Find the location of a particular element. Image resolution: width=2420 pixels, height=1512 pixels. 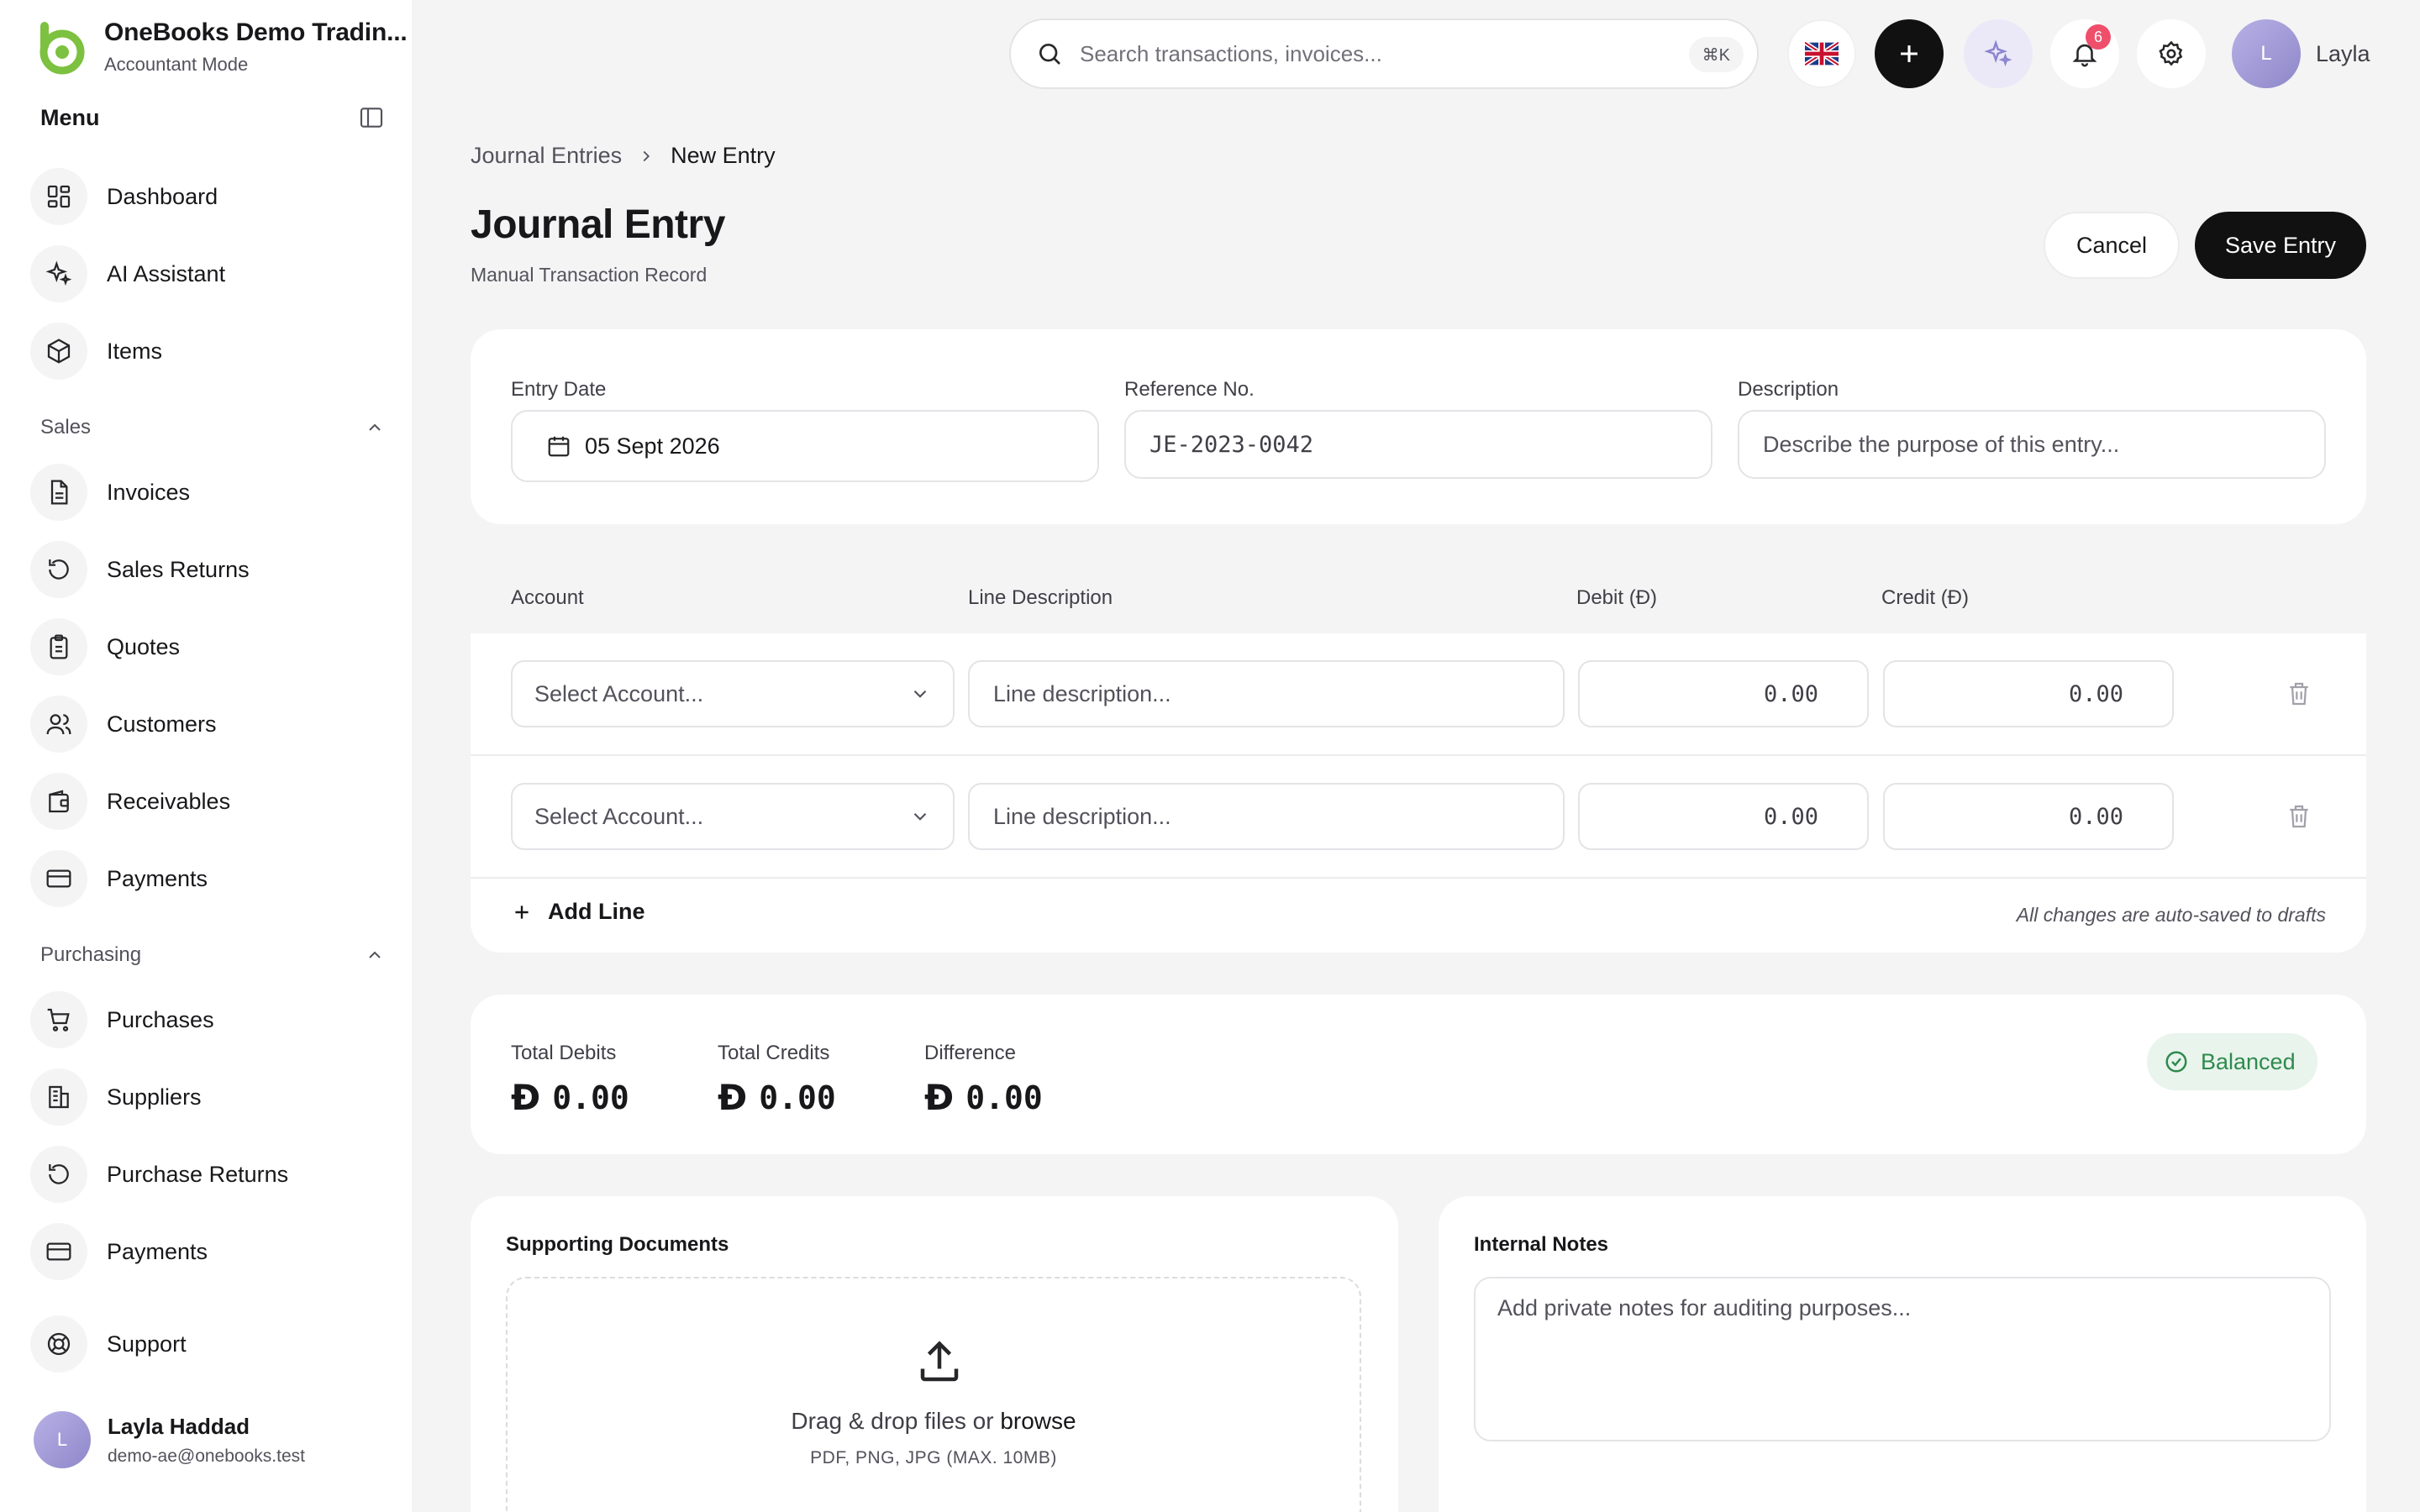

internal-notes-input is located at coordinates (1903, 1359).